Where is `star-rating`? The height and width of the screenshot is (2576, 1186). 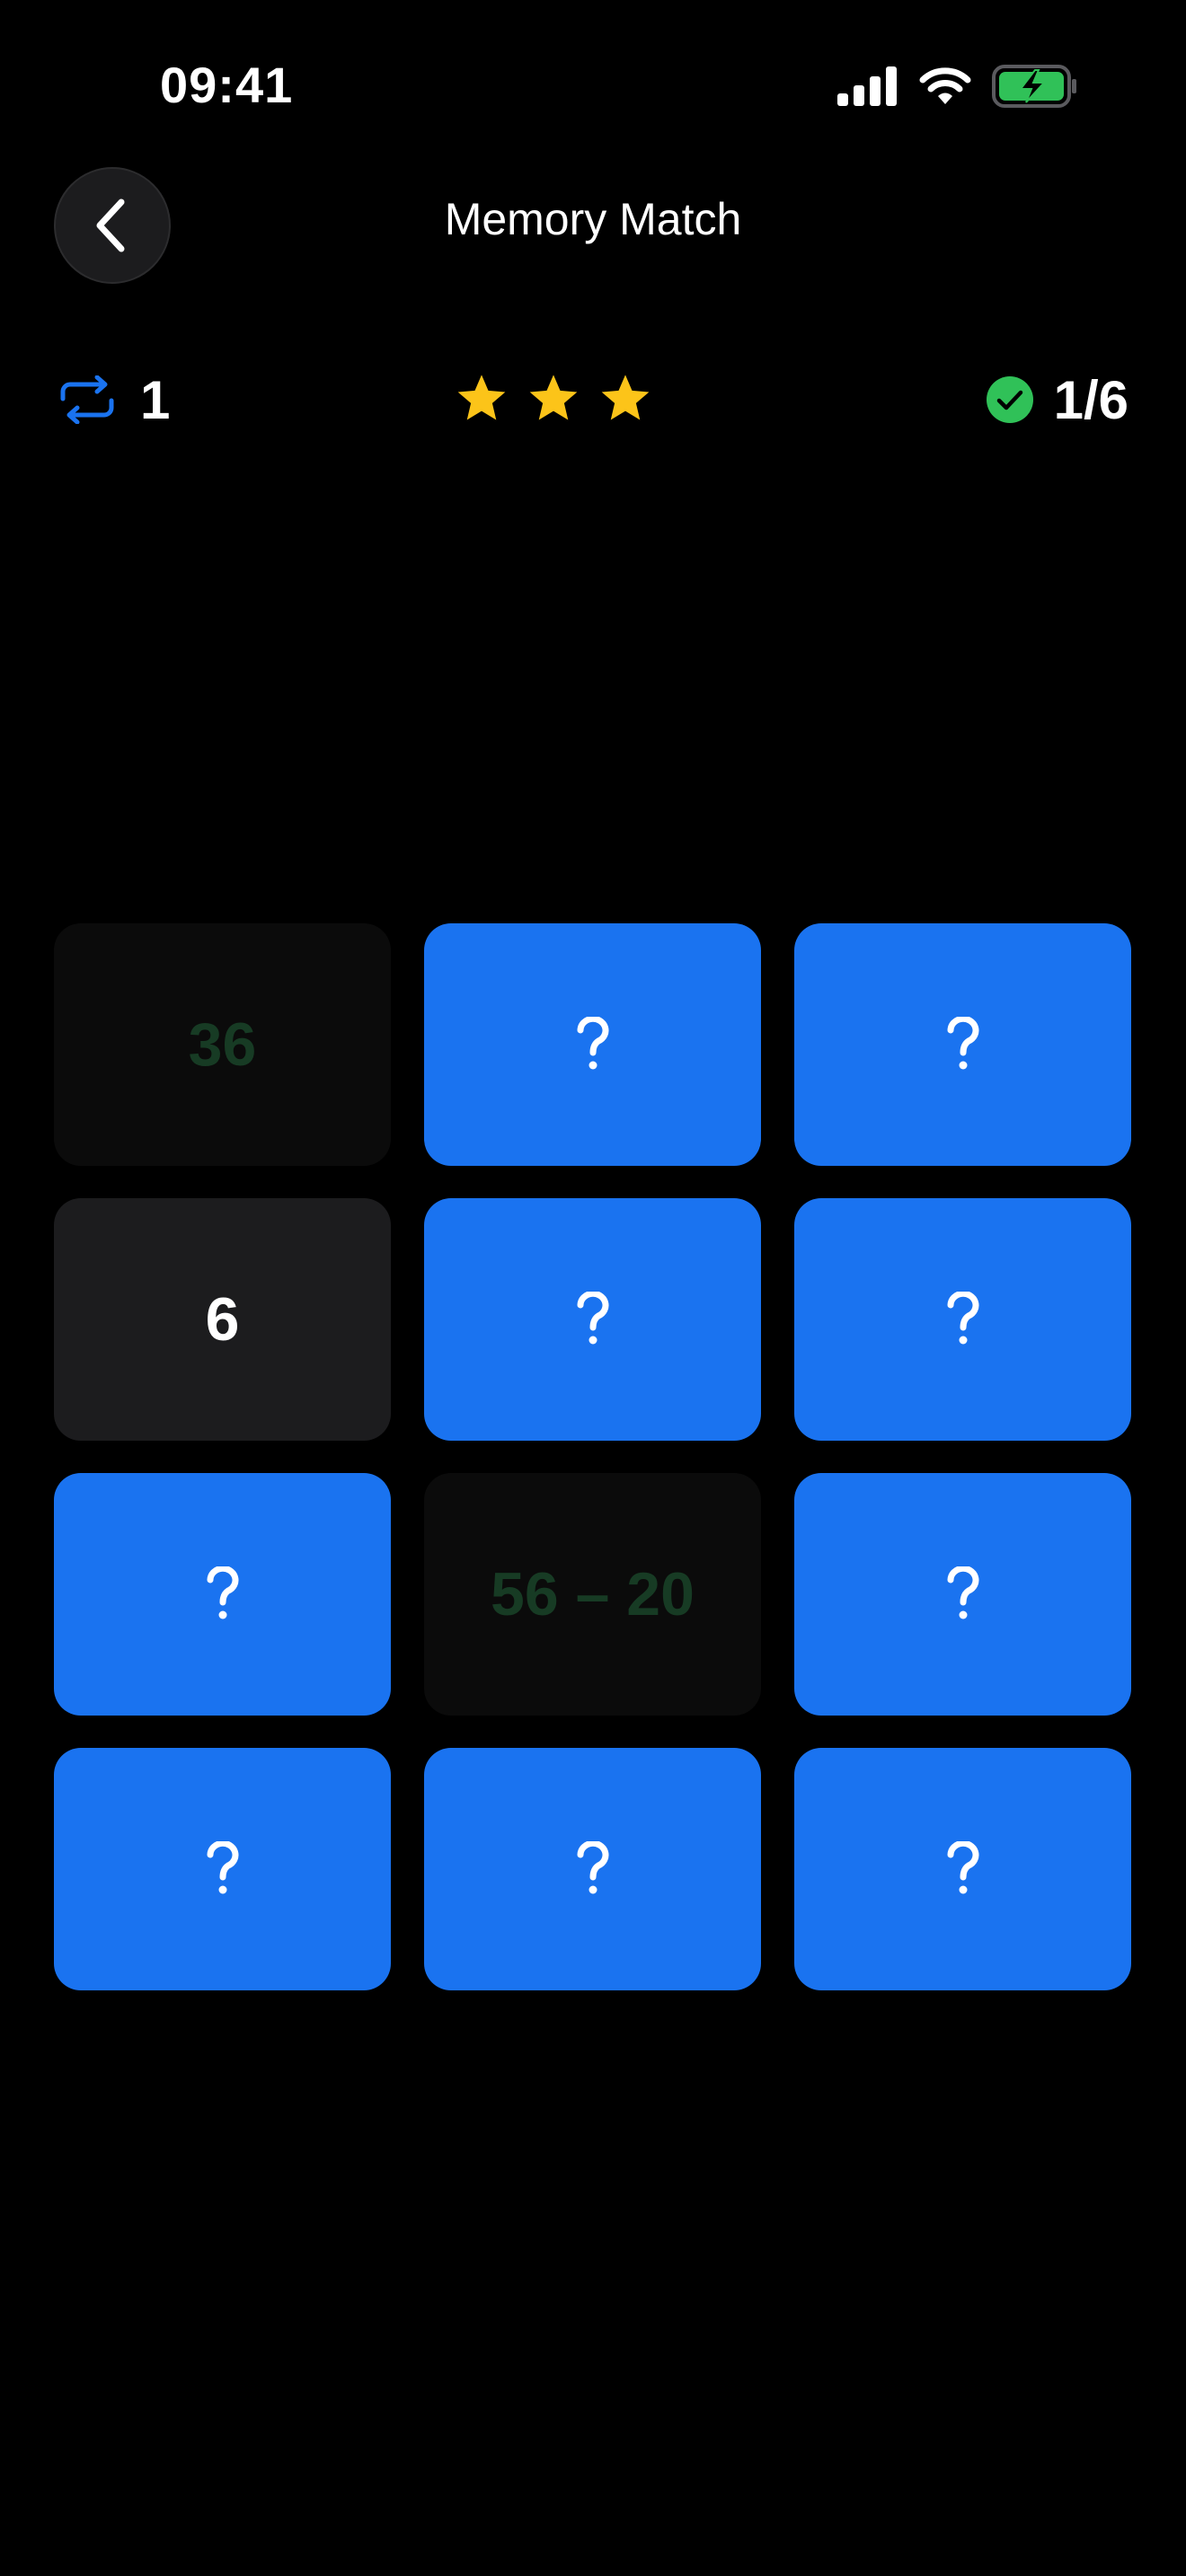 star-rating is located at coordinates (573, 400).